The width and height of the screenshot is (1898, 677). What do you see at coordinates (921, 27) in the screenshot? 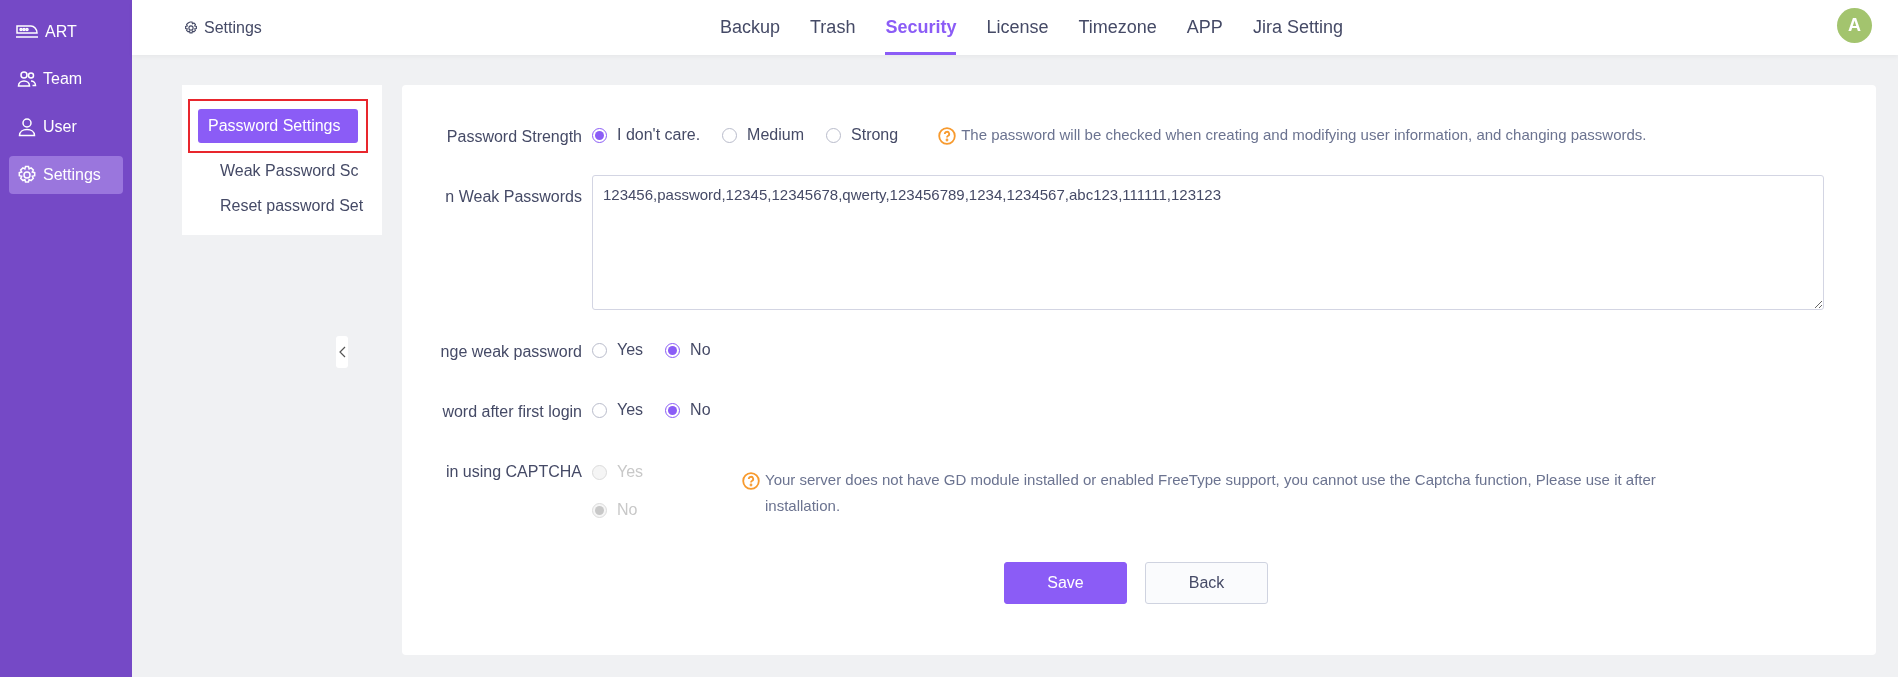
I see `tab: Security` at bounding box center [921, 27].